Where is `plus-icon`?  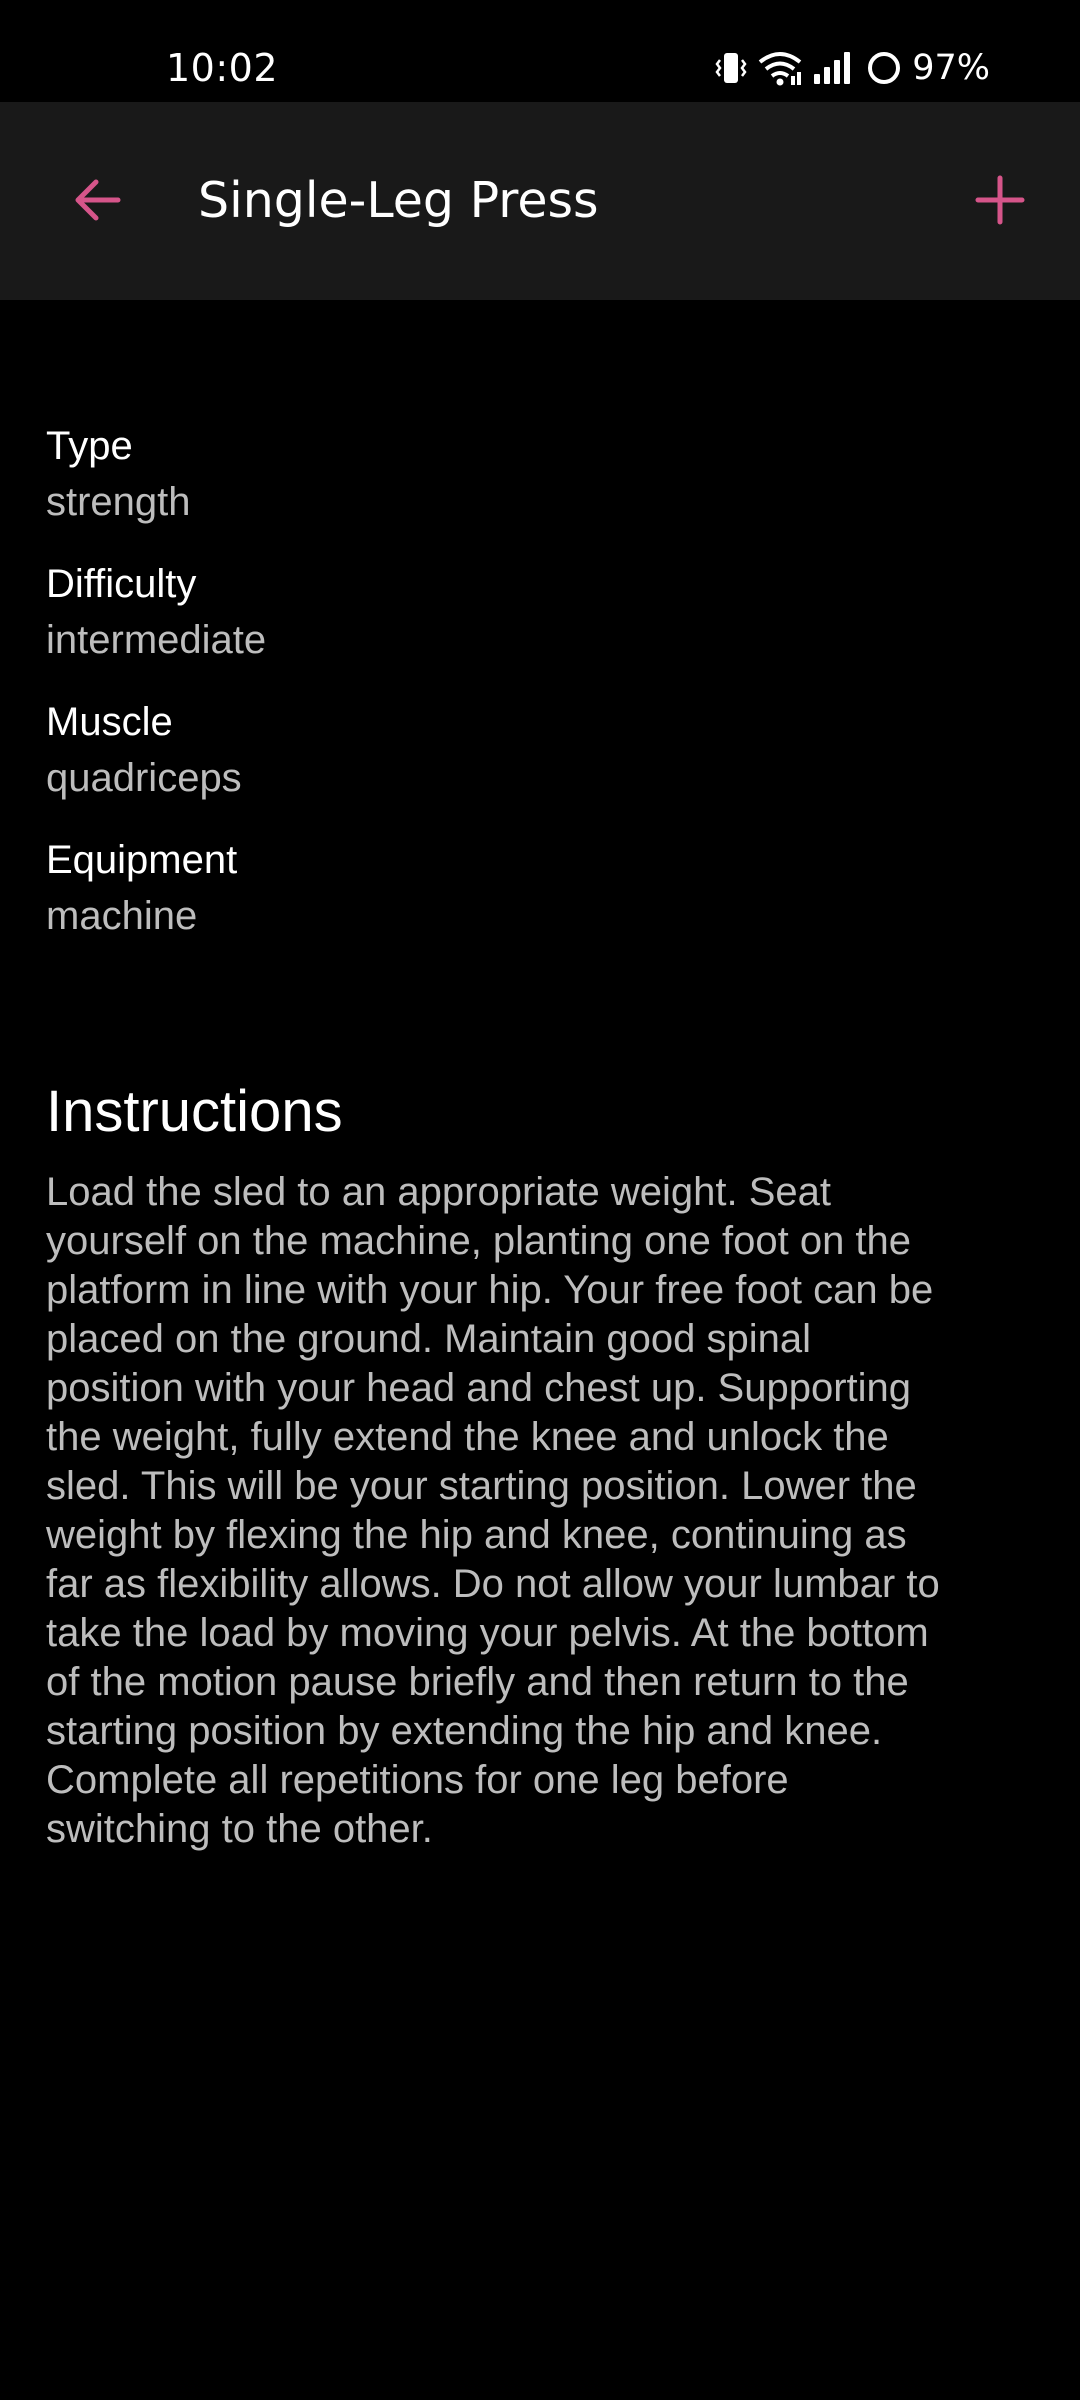
plus-icon is located at coordinates (1000, 202).